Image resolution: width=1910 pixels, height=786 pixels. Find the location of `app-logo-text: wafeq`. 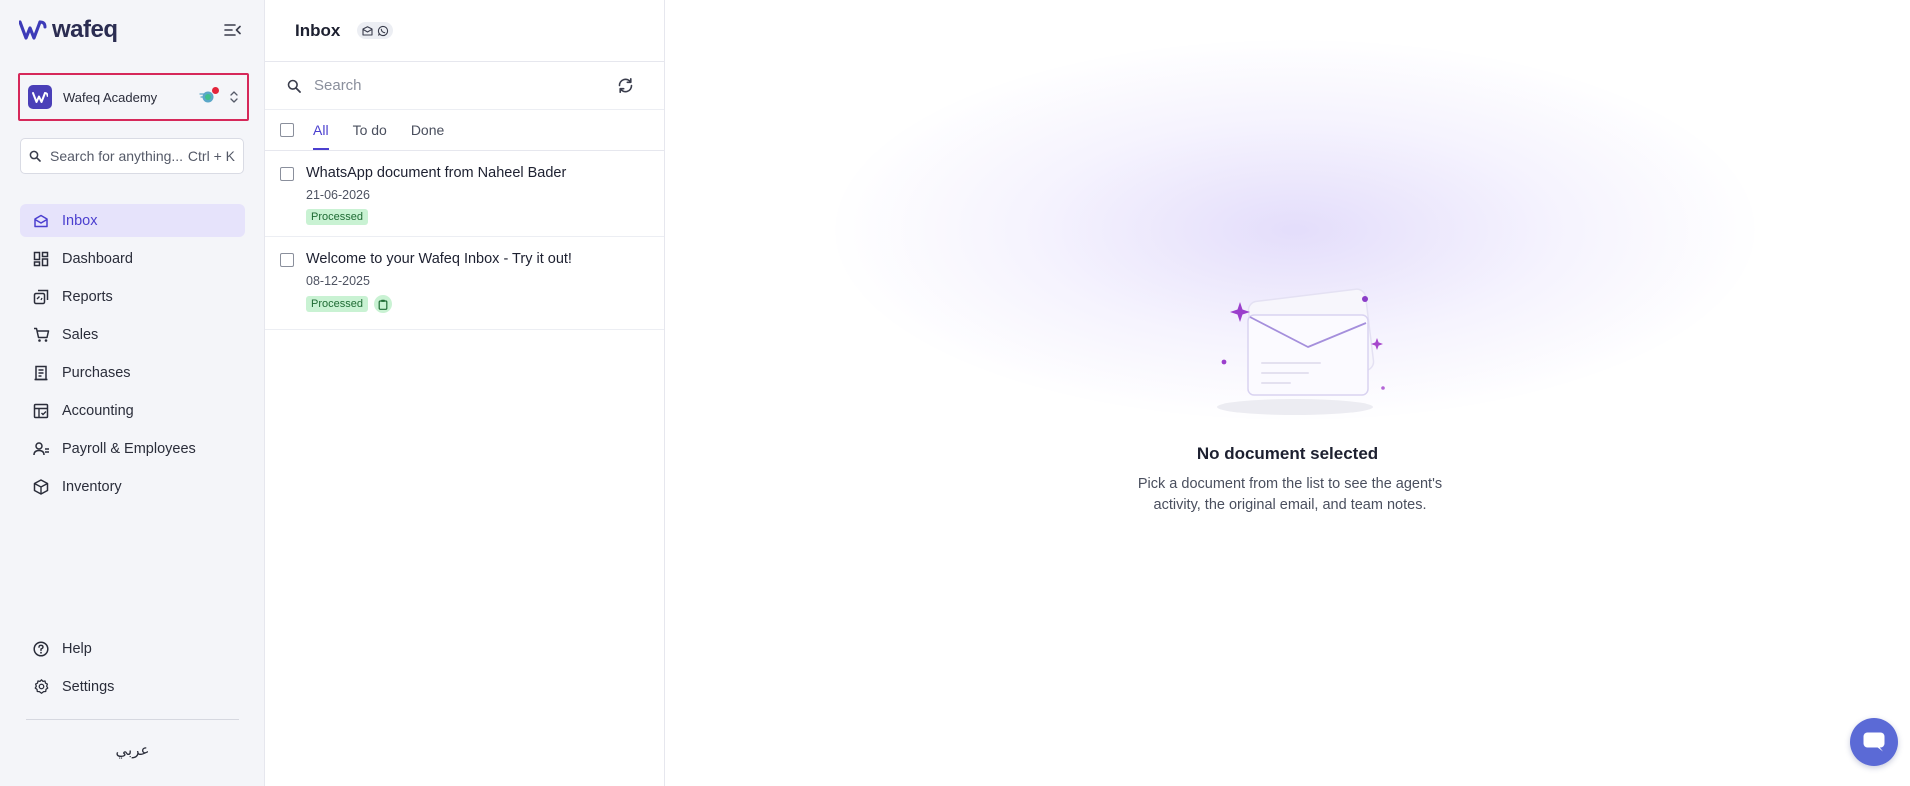

app-logo-text: wafeq is located at coordinates (85, 29).